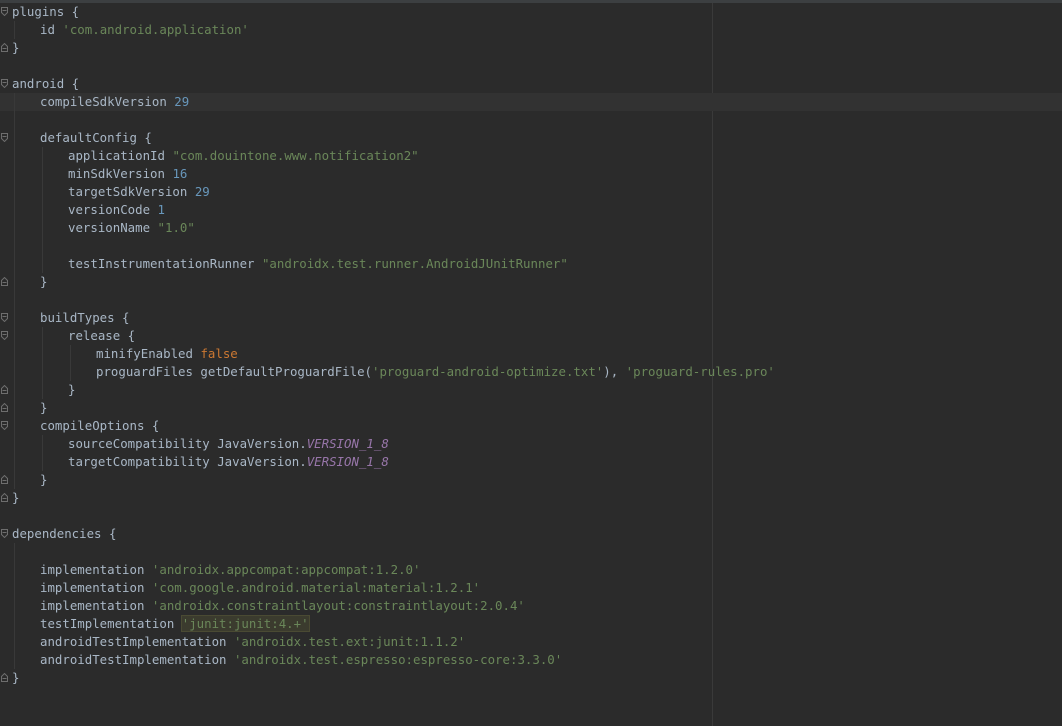 This screenshot has height=726, width=1062. I want to click on code-token: versionCode, so click(113, 209).